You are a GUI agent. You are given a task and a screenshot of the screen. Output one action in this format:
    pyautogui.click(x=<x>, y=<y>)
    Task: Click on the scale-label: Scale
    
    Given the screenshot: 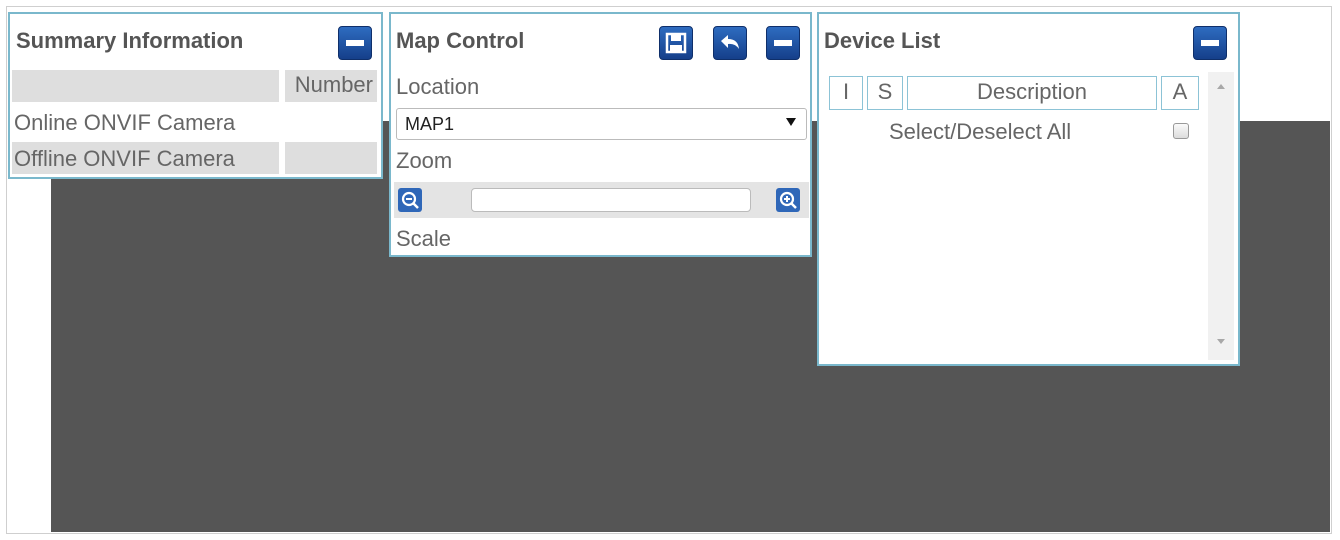 What is the action you would take?
    pyautogui.click(x=424, y=238)
    